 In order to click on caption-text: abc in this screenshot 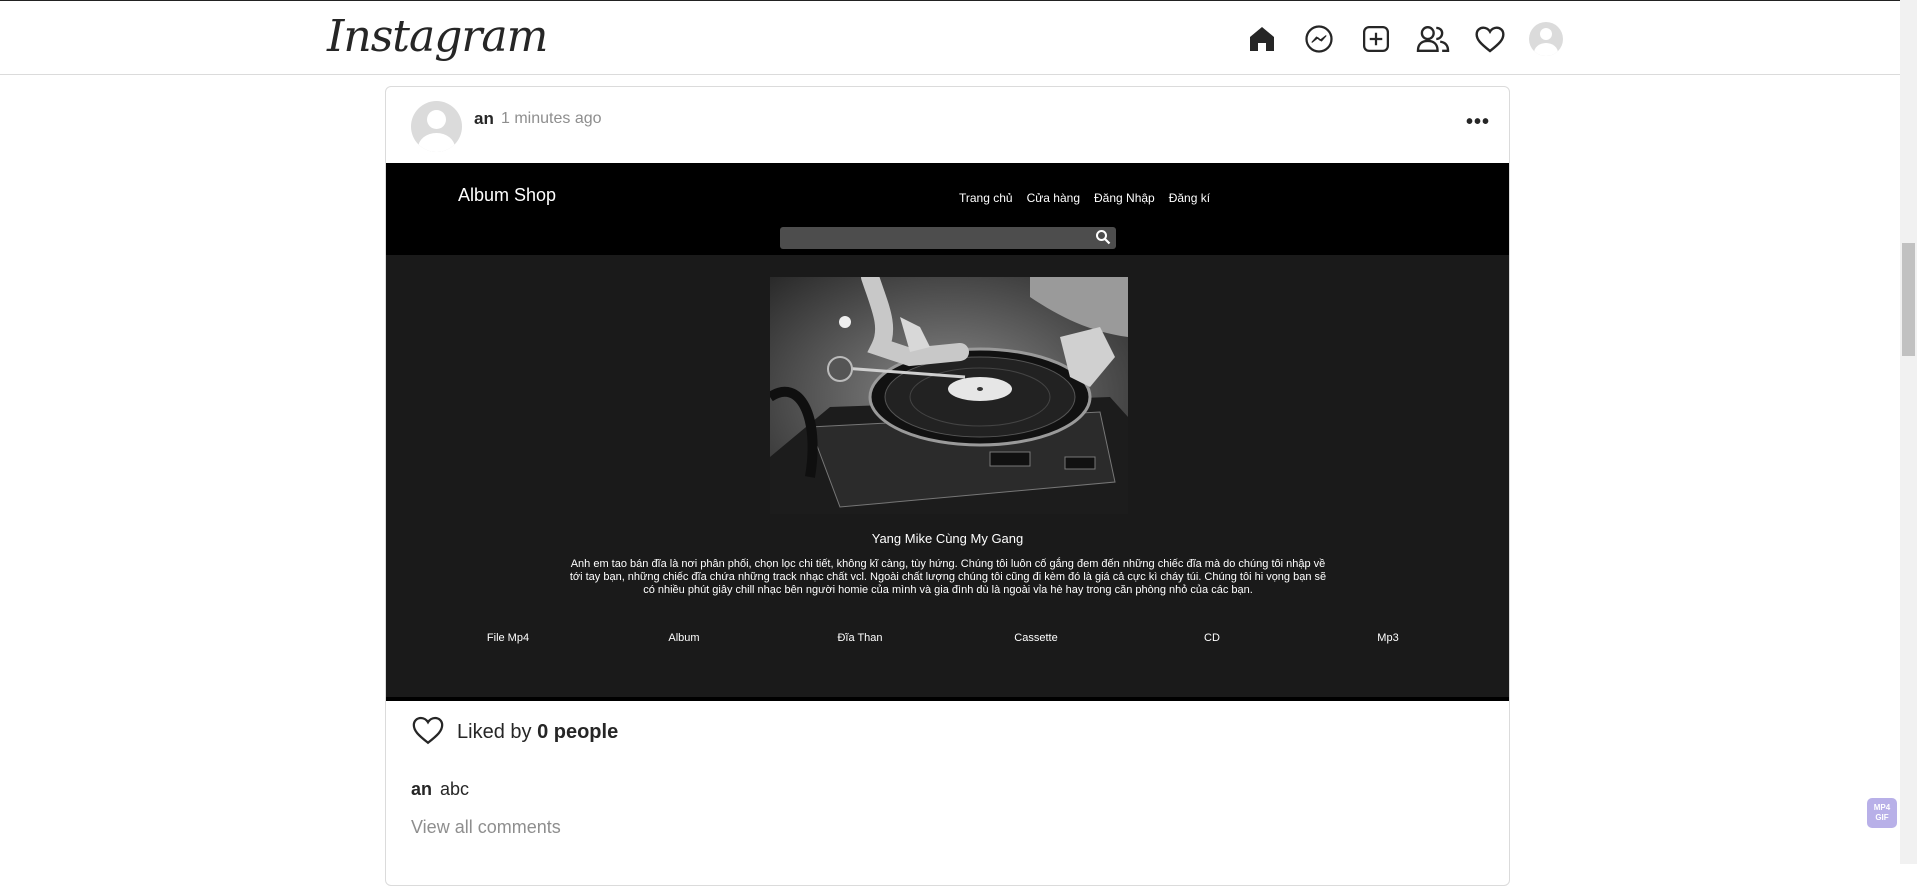, I will do `click(455, 789)`.